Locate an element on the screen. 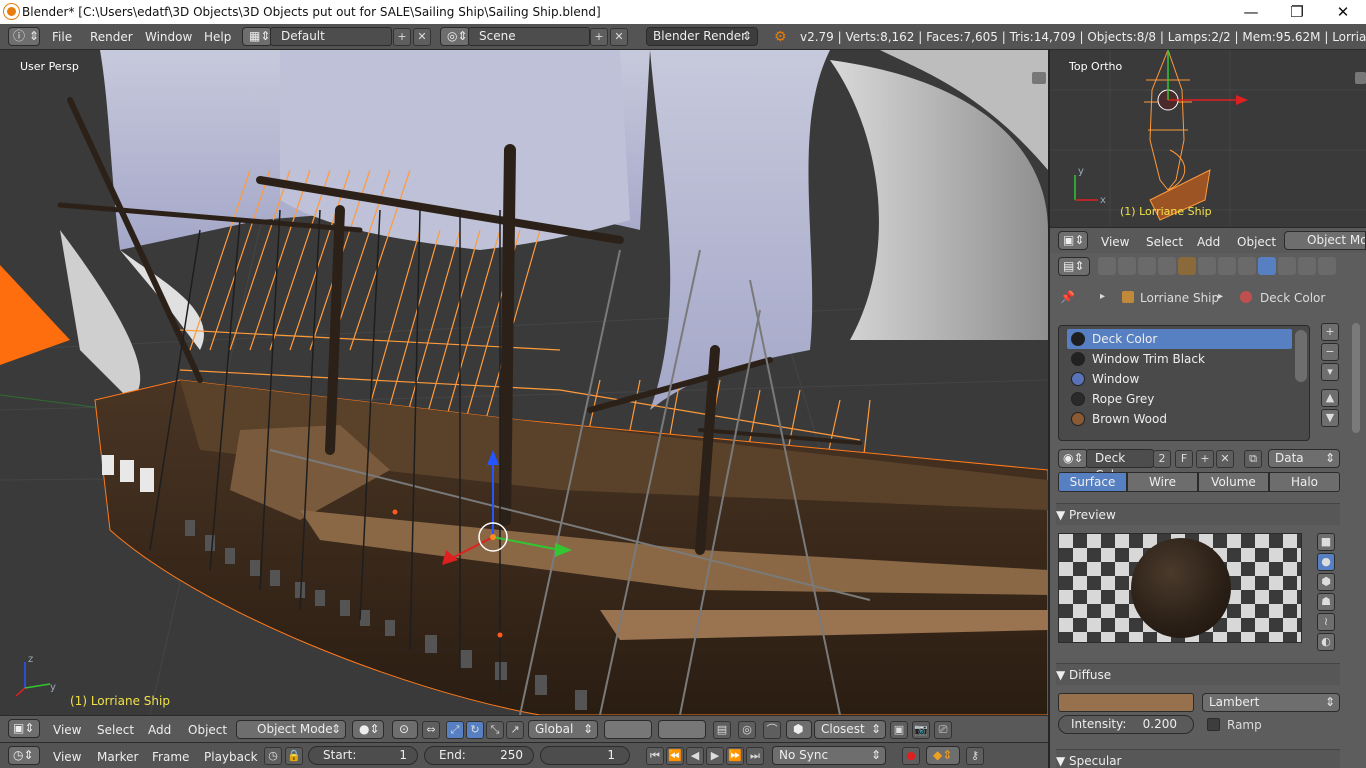  menu-window: Window is located at coordinates (168, 37).